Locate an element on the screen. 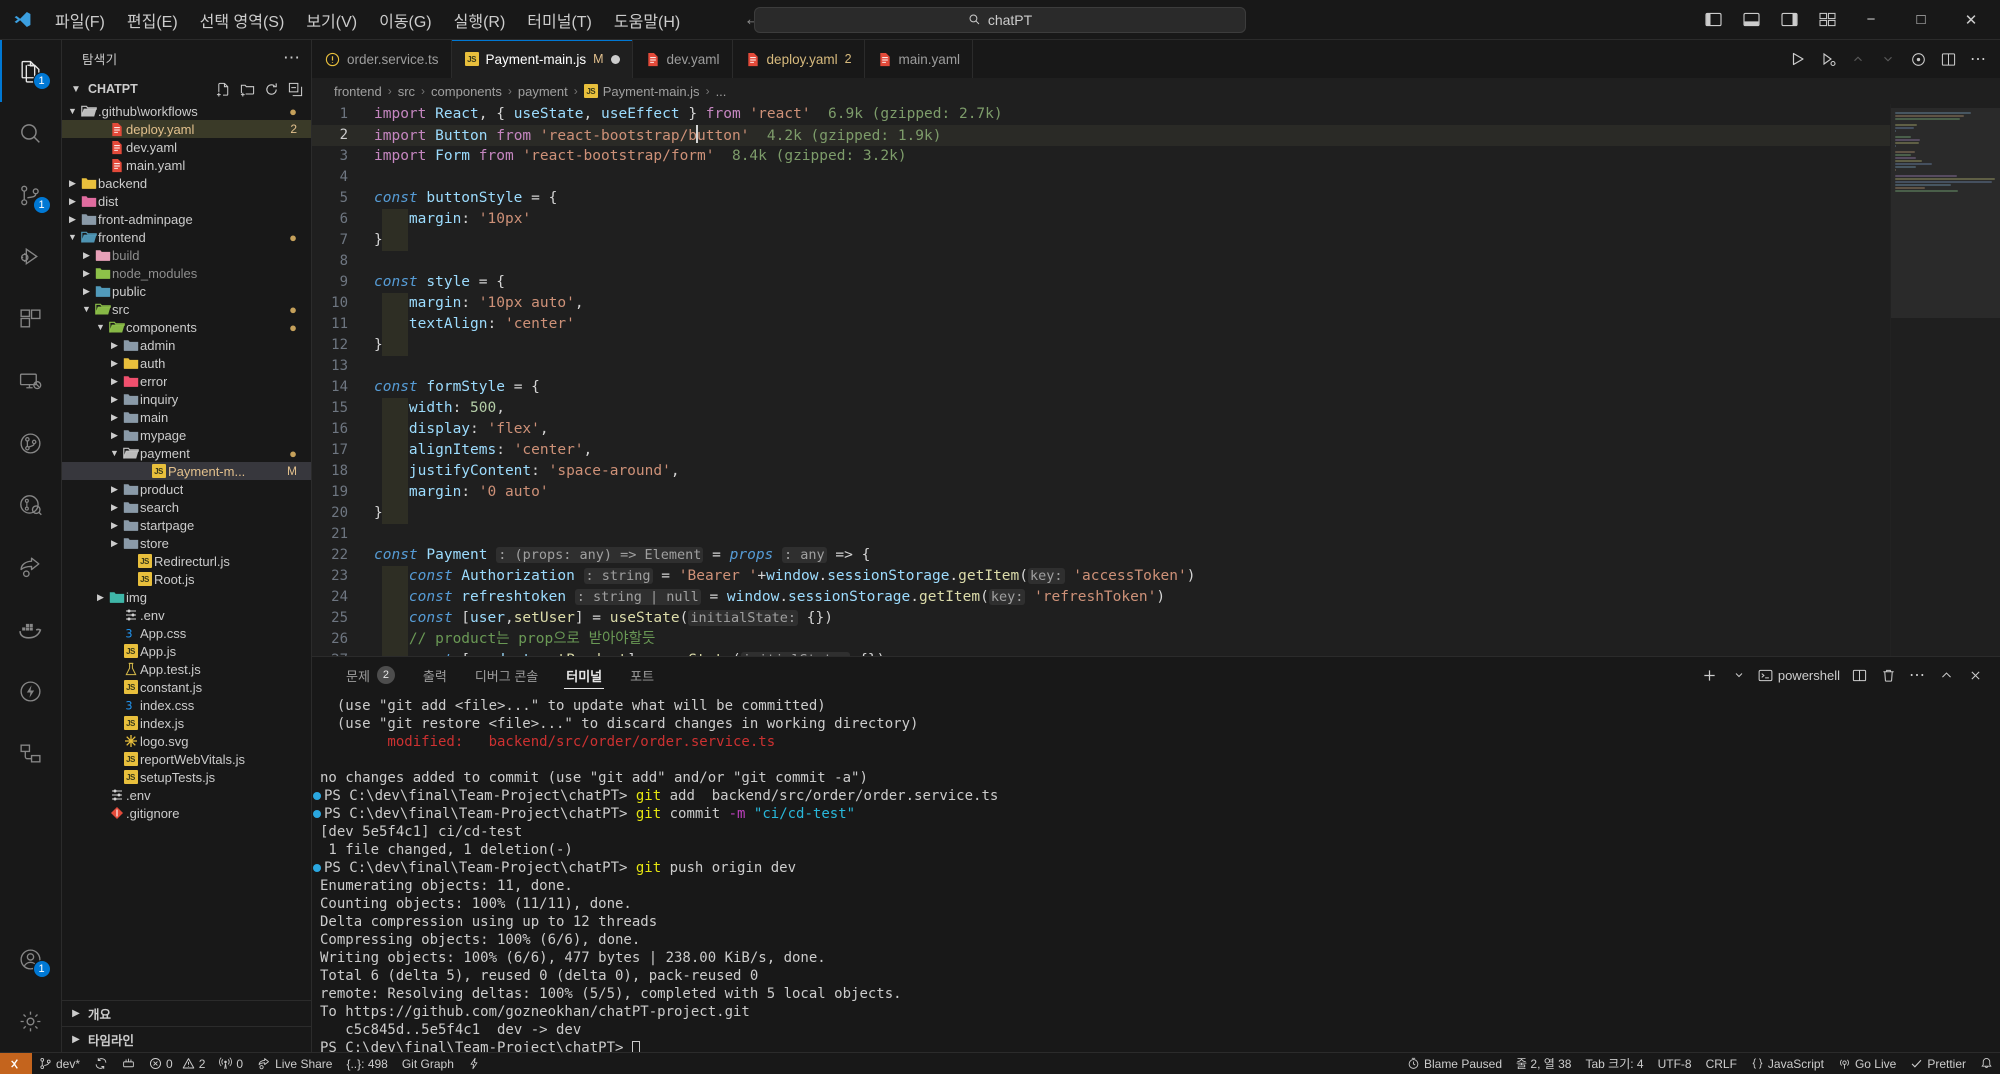 This screenshot has width=2000, height=1074. minimap-slider is located at coordinates (1945, 213).